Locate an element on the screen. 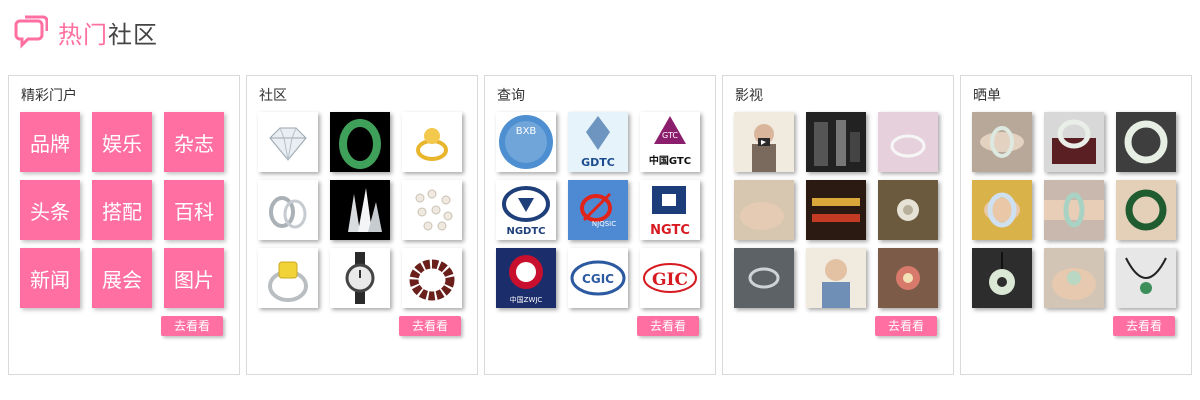 This screenshot has width=1200, height=400. china-gtc-logo: GTC 中国GTC is located at coordinates (670, 142).